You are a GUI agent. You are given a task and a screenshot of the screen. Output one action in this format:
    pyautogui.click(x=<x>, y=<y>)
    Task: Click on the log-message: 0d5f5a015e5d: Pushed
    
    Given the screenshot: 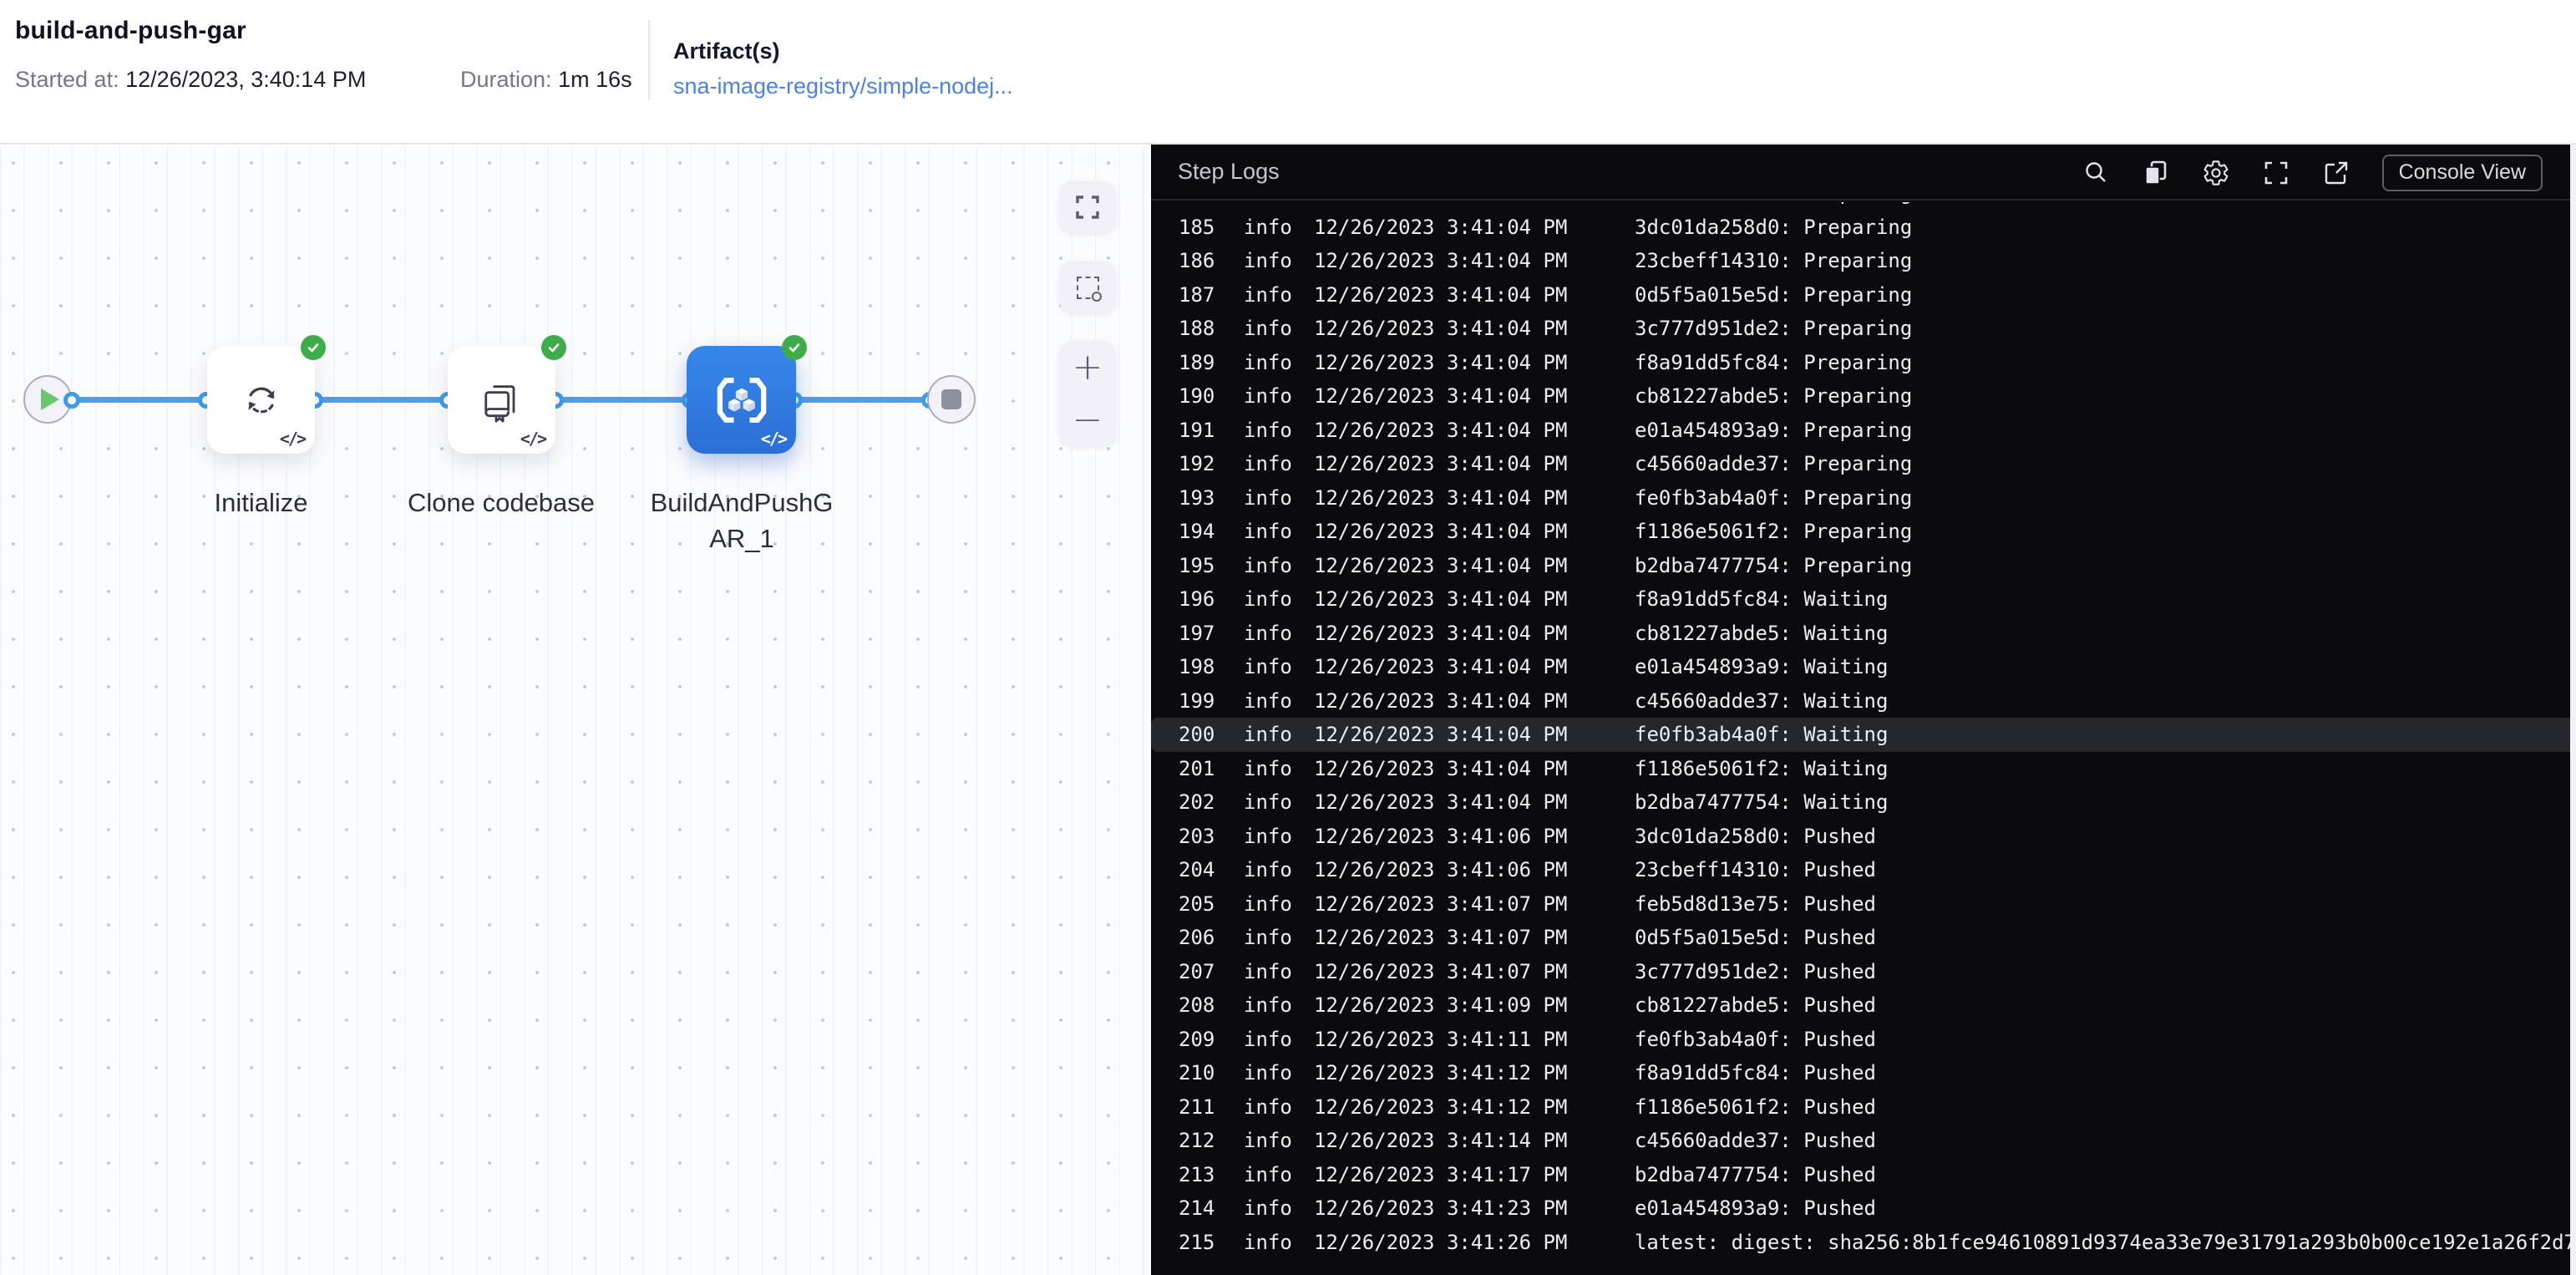 What is the action you would take?
    pyautogui.click(x=1755, y=938)
    